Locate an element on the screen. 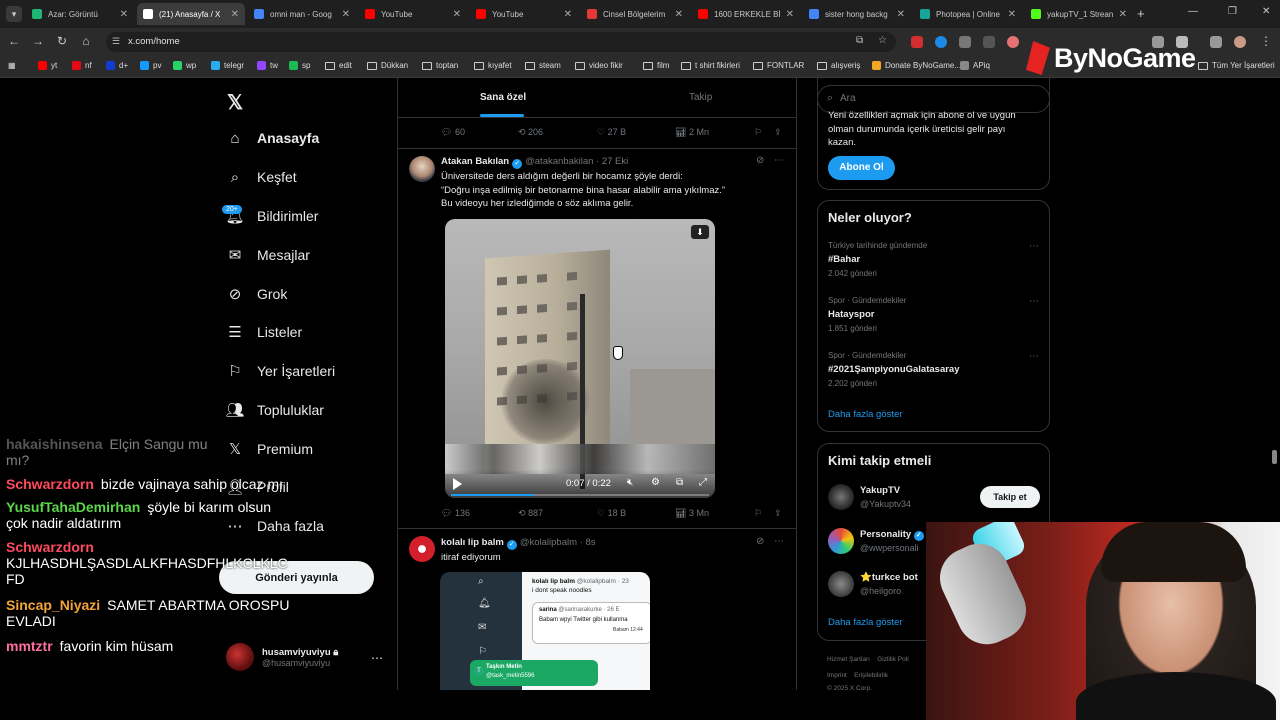  subscribe-button: Abone Ol is located at coordinates (861, 168).